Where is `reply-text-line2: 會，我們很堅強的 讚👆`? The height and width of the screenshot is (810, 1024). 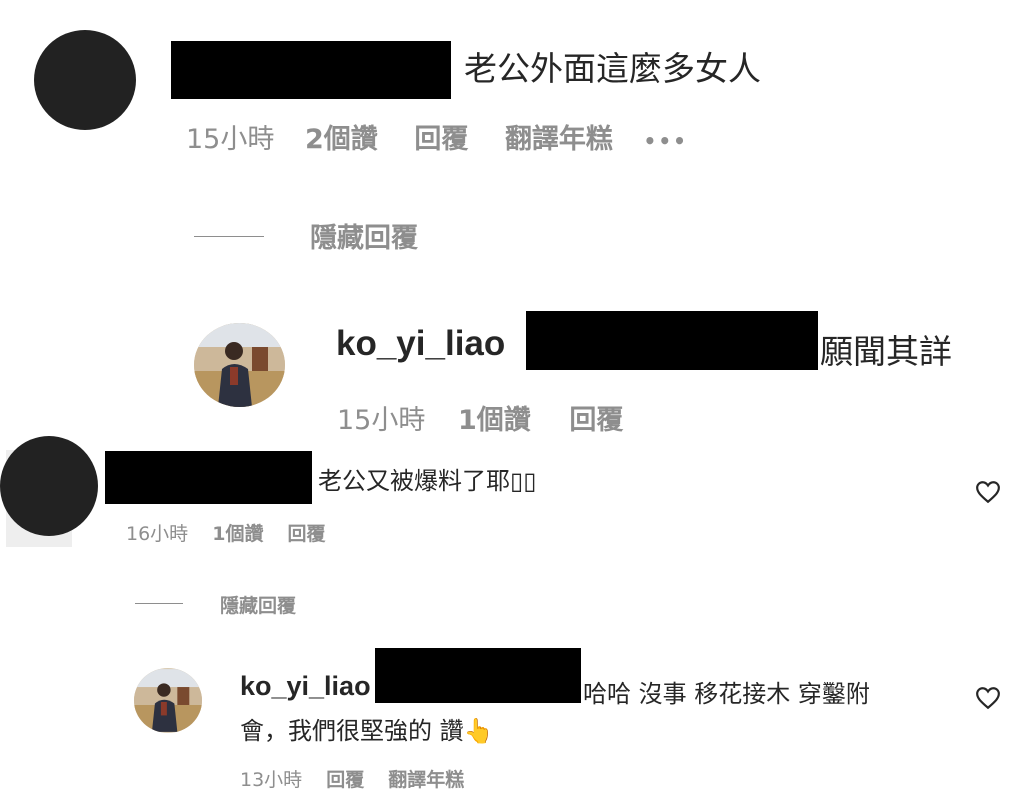
reply-text-line2: 會，我們很堅強的 讚👆 is located at coordinates (367, 731).